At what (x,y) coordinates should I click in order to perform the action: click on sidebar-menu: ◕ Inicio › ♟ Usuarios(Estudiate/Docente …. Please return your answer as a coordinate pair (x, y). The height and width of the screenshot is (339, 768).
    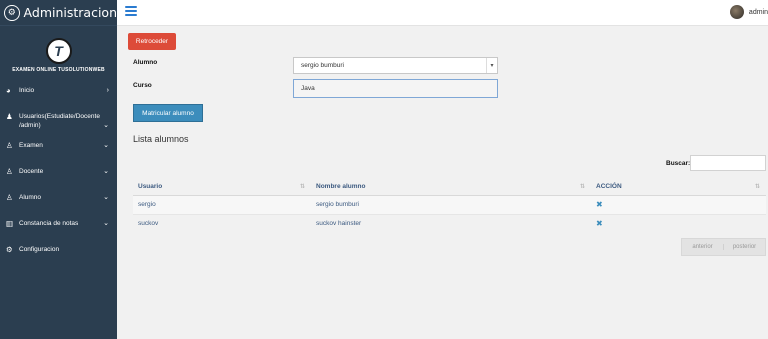
    Looking at the image, I should click on (58, 178).